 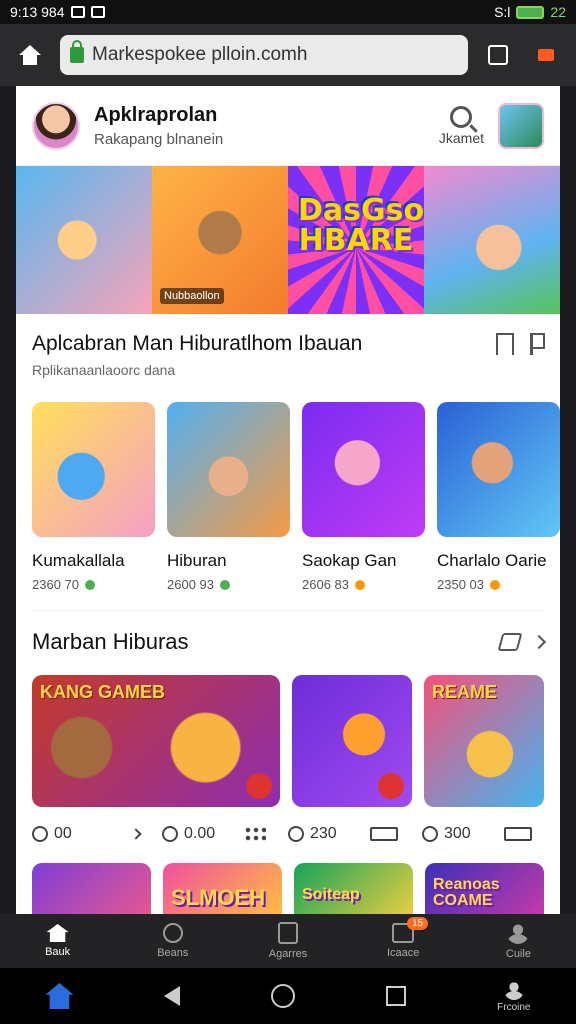 What do you see at coordinates (288, 888) in the screenshot?
I see `bottom-card-row: SLMOEH Soiteap Reanoas COAME` at bounding box center [288, 888].